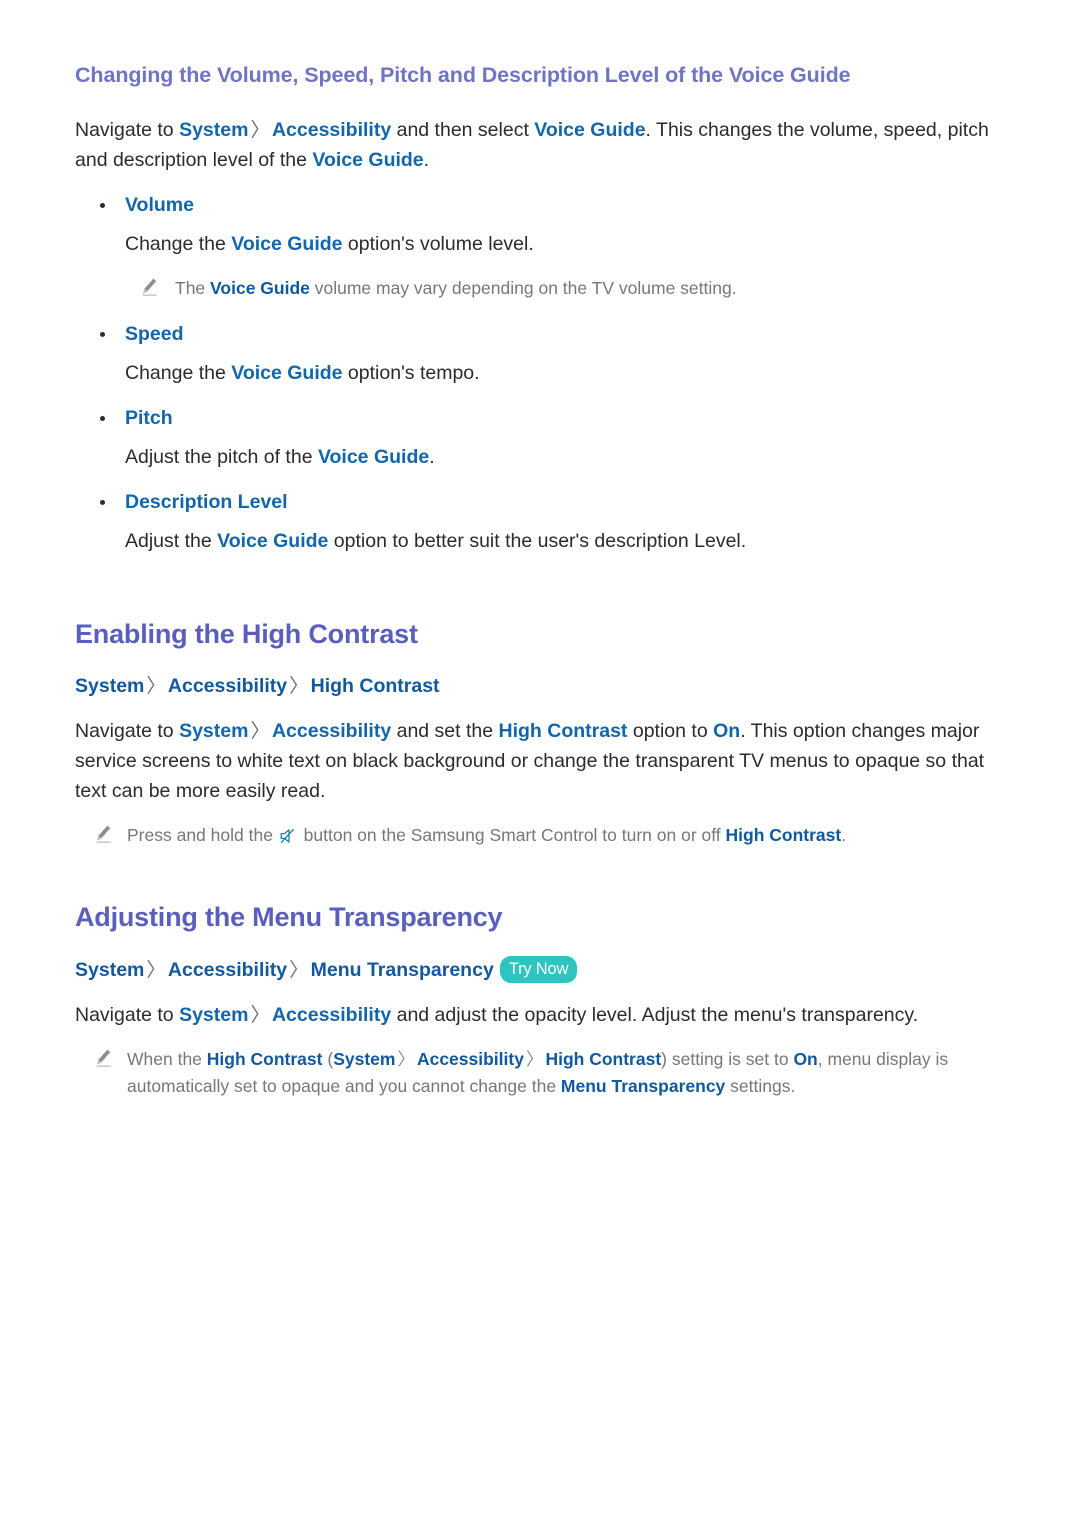  Describe the element at coordinates (289, 917) in the screenshot. I see `section-heading-menu-transparency: Adjusting the Menu Transparency` at that location.